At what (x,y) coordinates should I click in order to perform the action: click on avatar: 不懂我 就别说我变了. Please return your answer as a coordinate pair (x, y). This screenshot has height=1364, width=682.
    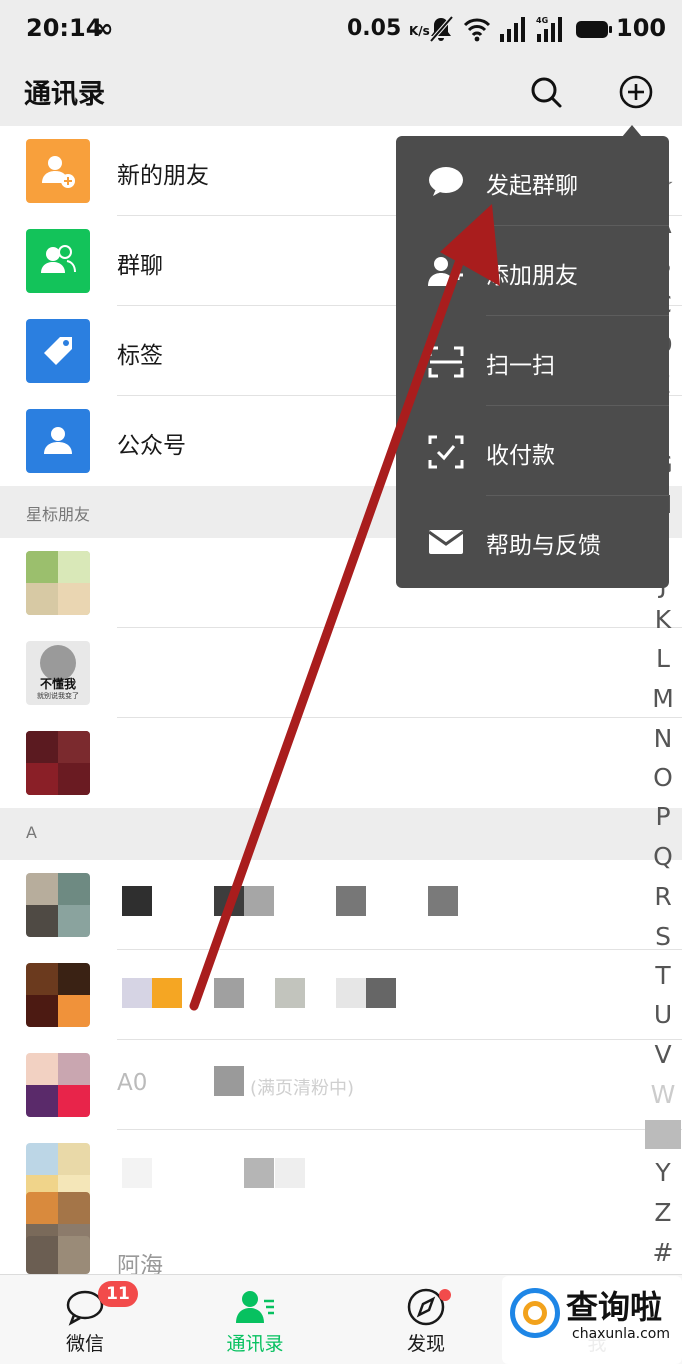
    Looking at the image, I should click on (58, 673).